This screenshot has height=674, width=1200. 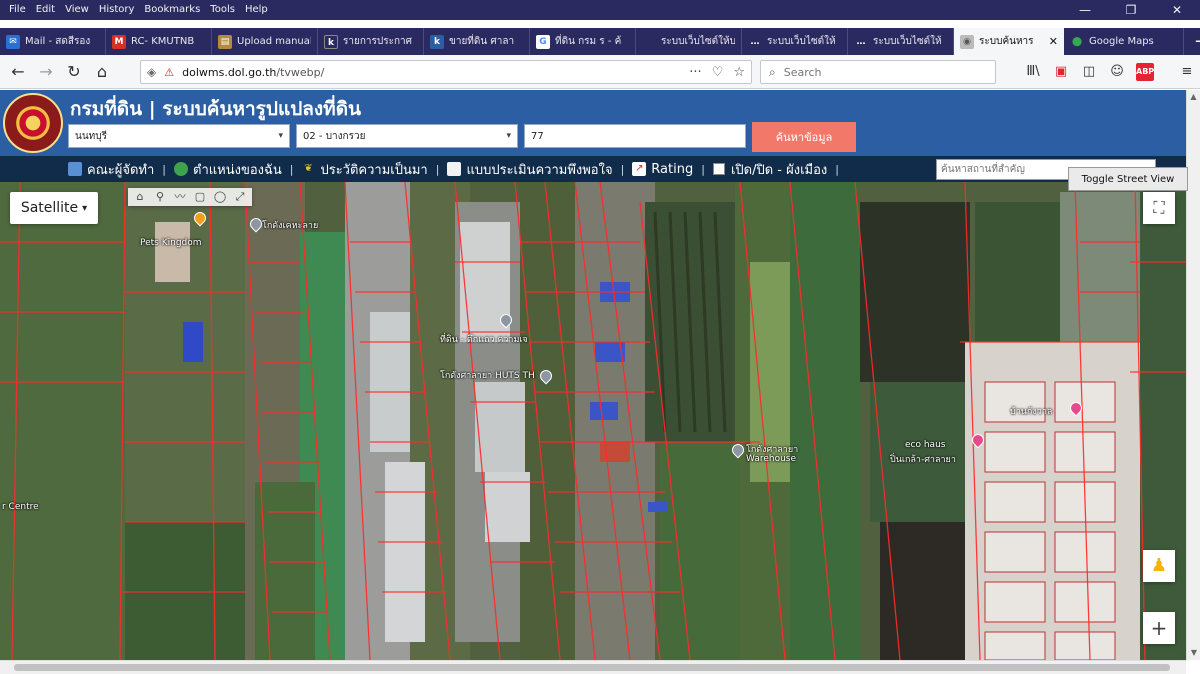 I want to click on search-bar: ⌕, so click(x=878, y=72).